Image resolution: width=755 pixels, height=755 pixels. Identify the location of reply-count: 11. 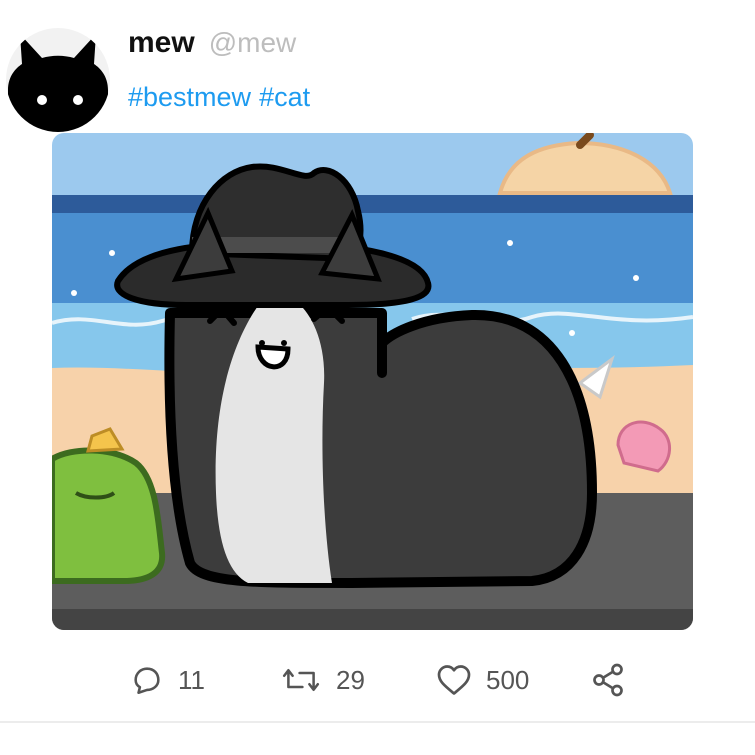
(191, 679).